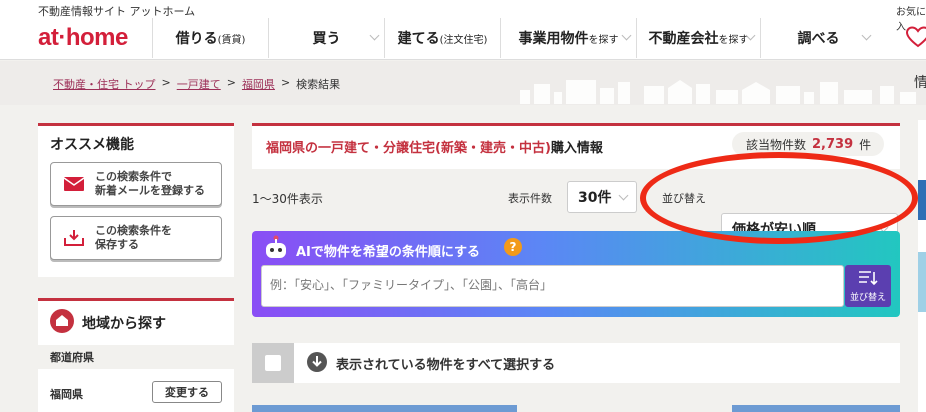 The image size is (926, 412). What do you see at coordinates (187, 392) in the screenshot?
I see `change-prefecture-button: 変更する` at bounding box center [187, 392].